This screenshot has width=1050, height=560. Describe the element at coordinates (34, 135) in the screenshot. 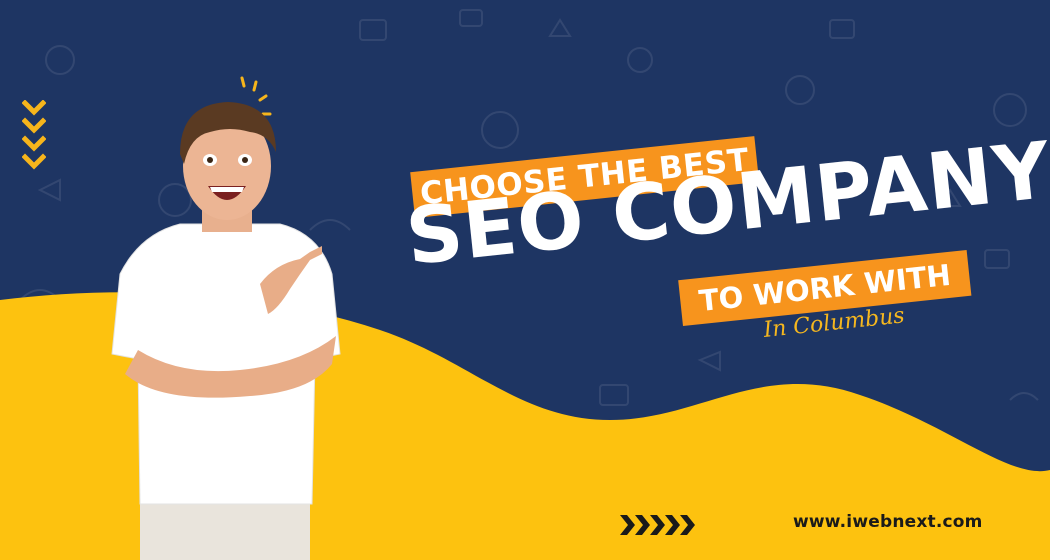

I see `chevron-down-stack-icon` at that location.